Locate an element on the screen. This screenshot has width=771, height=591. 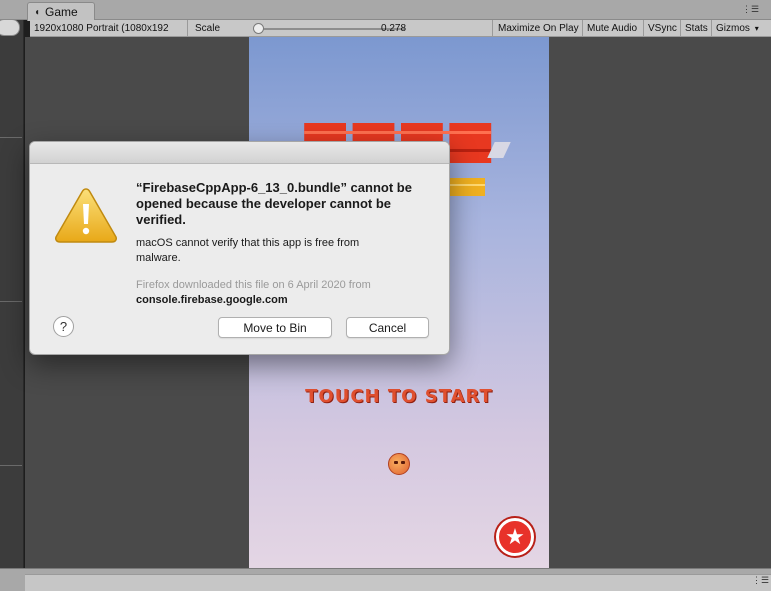
scale-label: Scale is located at coordinates (208, 28).